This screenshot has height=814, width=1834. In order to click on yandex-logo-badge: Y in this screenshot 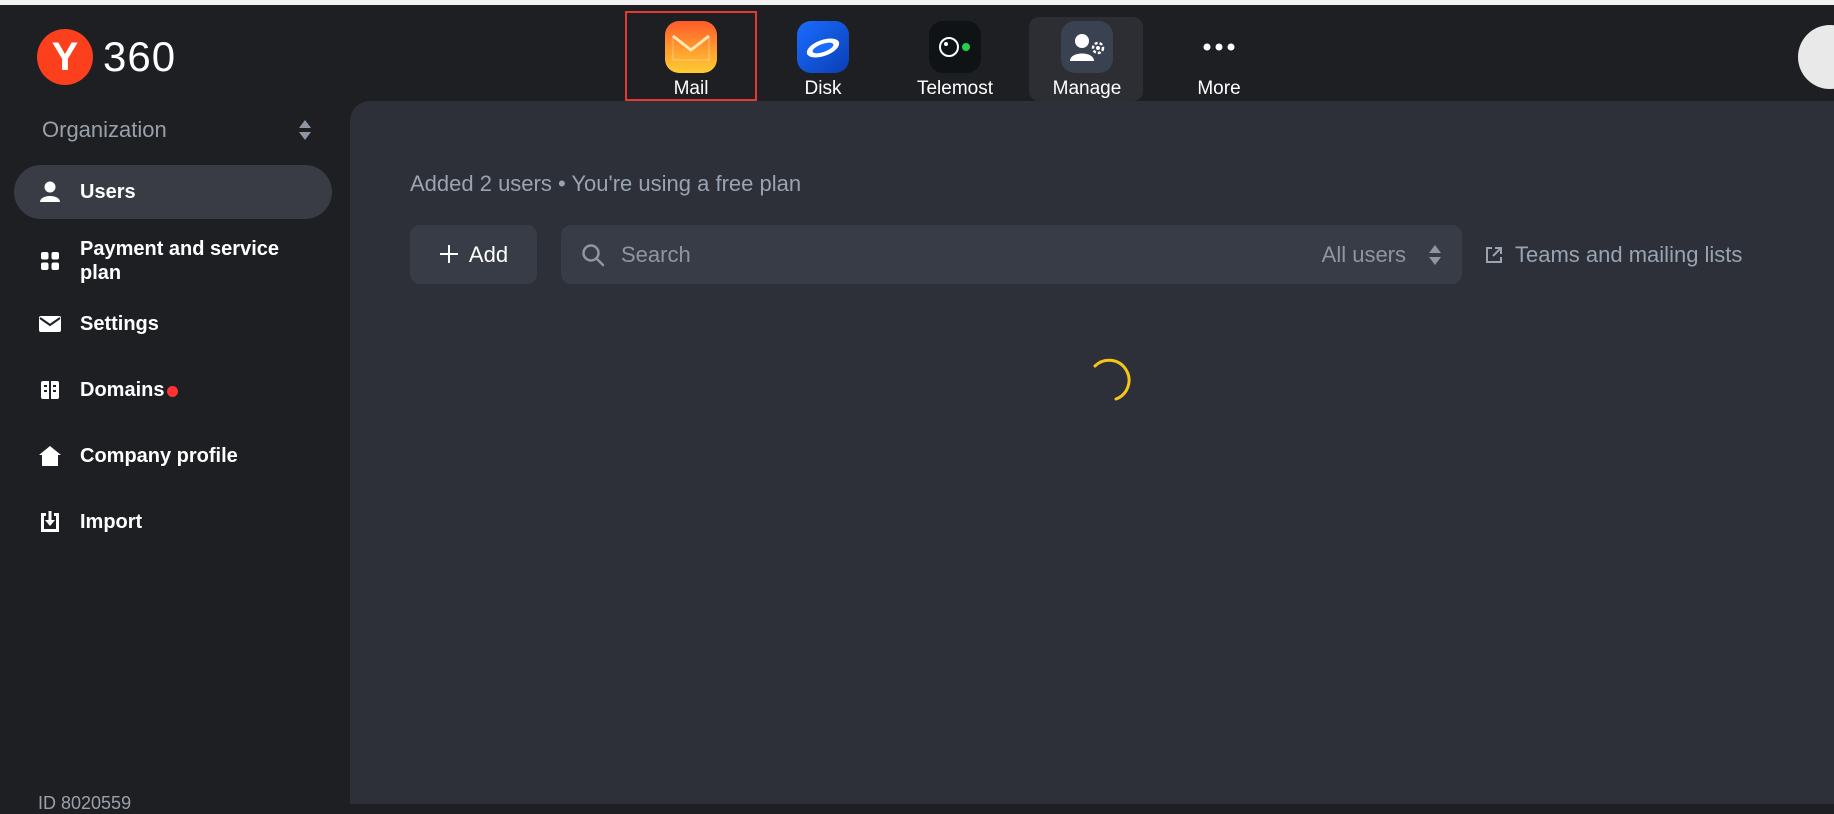, I will do `click(65, 57)`.